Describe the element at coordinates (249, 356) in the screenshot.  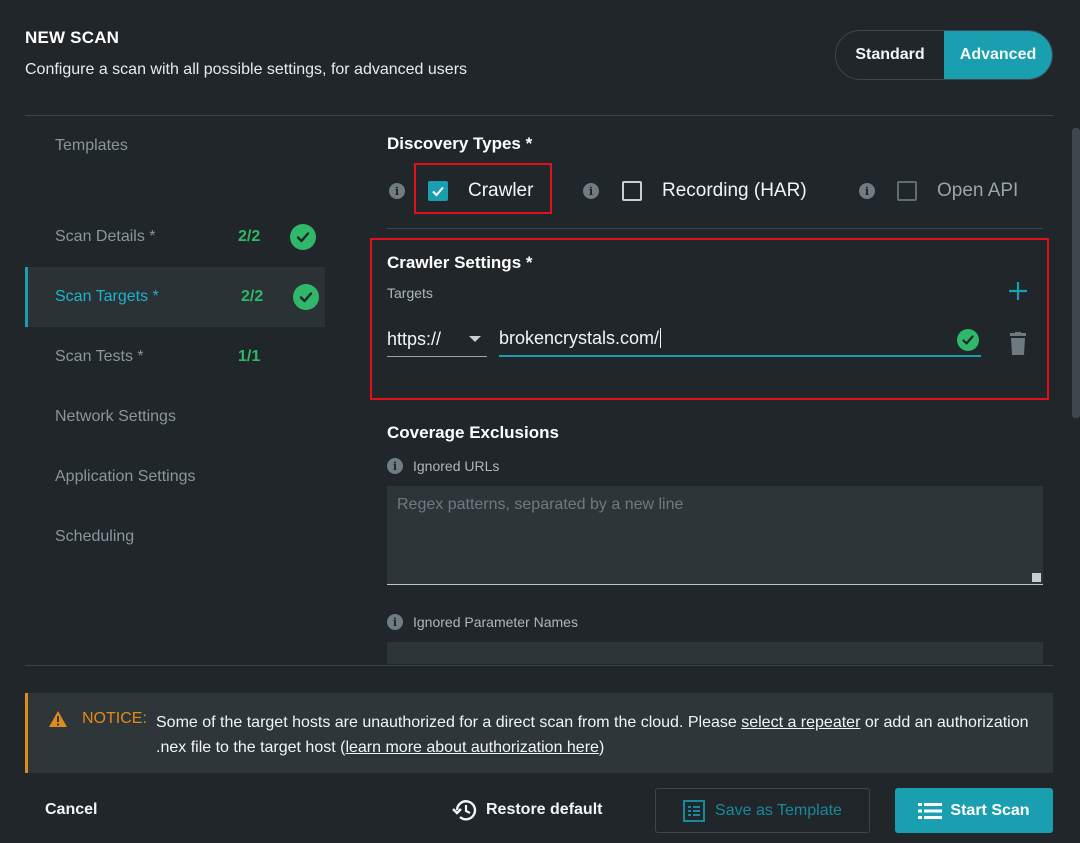
I see `progress-count: 1/1` at that location.